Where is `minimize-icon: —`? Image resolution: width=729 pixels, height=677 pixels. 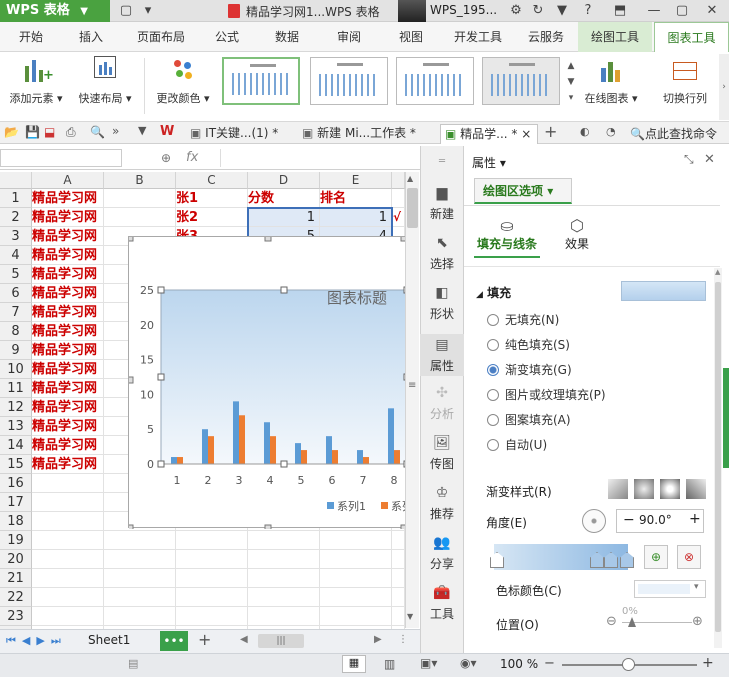
minimize-icon: — is located at coordinates (654, 11).